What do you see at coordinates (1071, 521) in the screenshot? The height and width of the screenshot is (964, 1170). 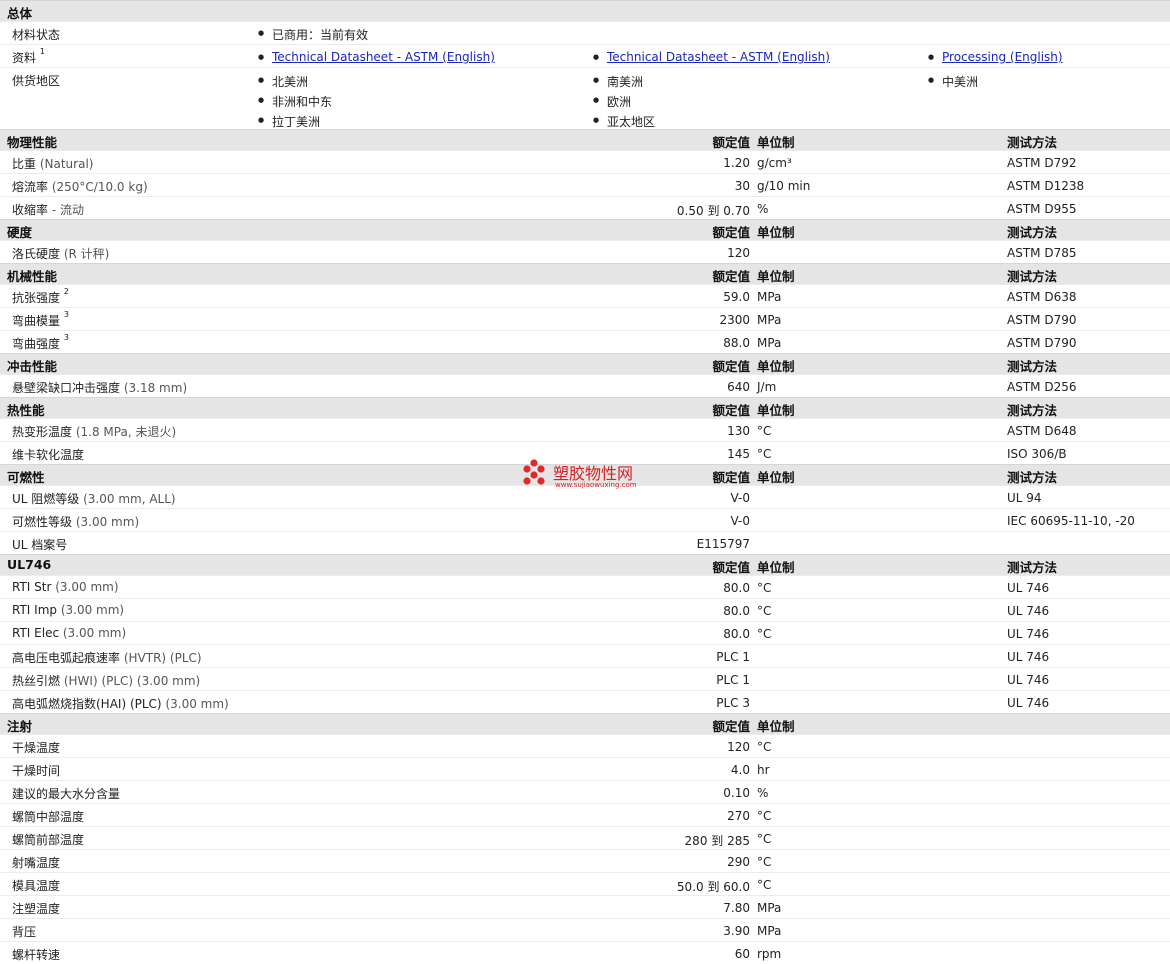 I see `test-method: IEC 60695-11-10, -20` at bounding box center [1071, 521].